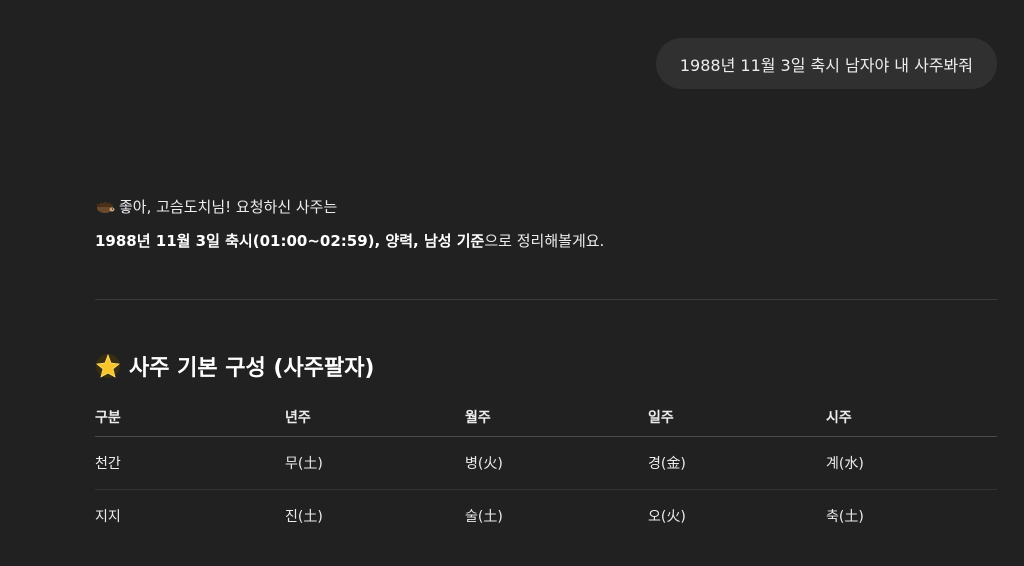 The image size is (1024, 566). I want to click on table-cell: 지지, so click(108, 517).